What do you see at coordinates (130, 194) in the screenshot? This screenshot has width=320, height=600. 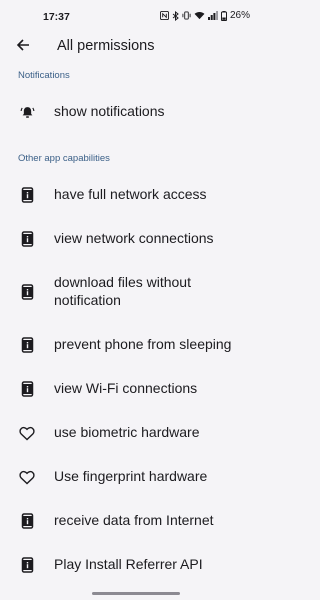 I see `permission-label: have full network access` at bounding box center [130, 194].